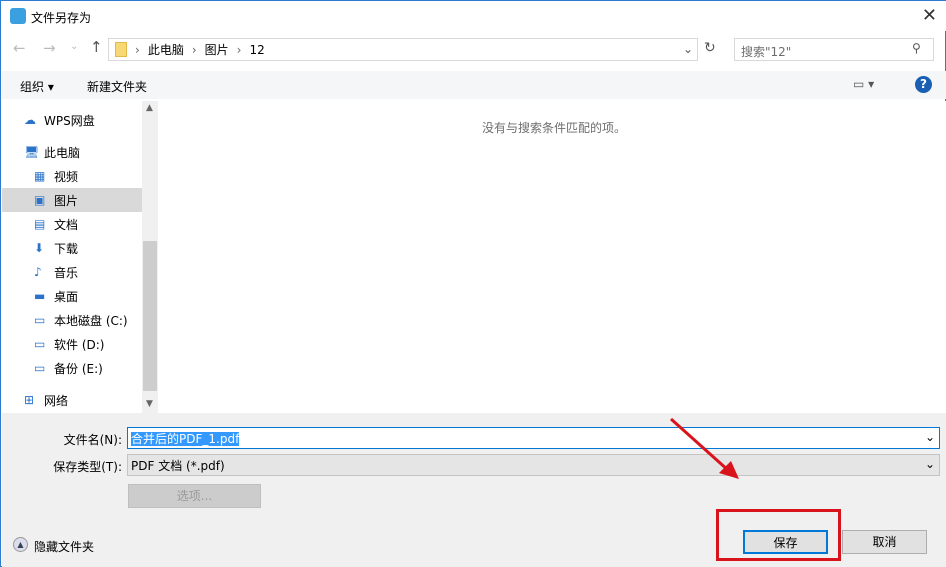  I want to click on cloud-icon: ☁, so click(30, 120).